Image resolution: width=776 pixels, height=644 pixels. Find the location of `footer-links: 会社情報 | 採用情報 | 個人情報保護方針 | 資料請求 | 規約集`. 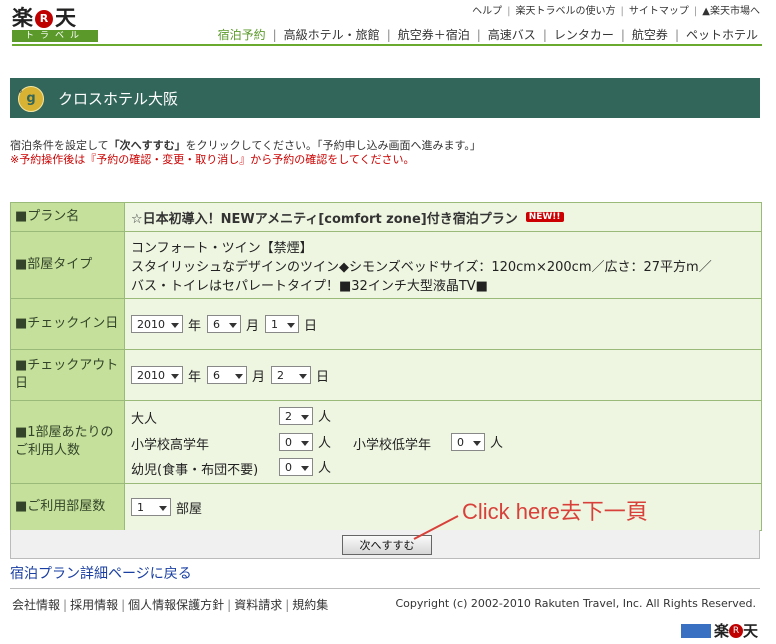

footer-links: 会社情報 | 採用情報 | 個人情報保護方針 | 資料請求 | 規約集 is located at coordinates (170, 605).